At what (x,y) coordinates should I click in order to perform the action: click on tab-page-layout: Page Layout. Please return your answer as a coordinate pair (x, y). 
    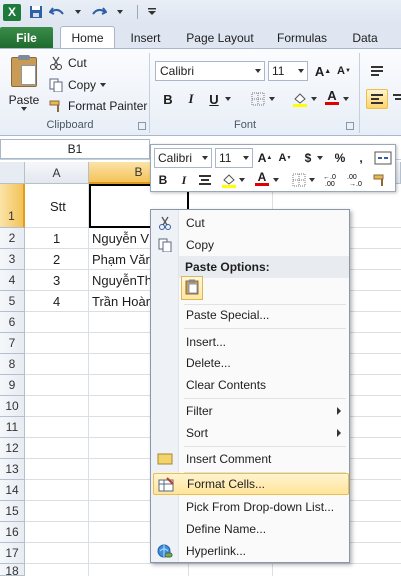
    Looking at the image, I should click on (220, 37).